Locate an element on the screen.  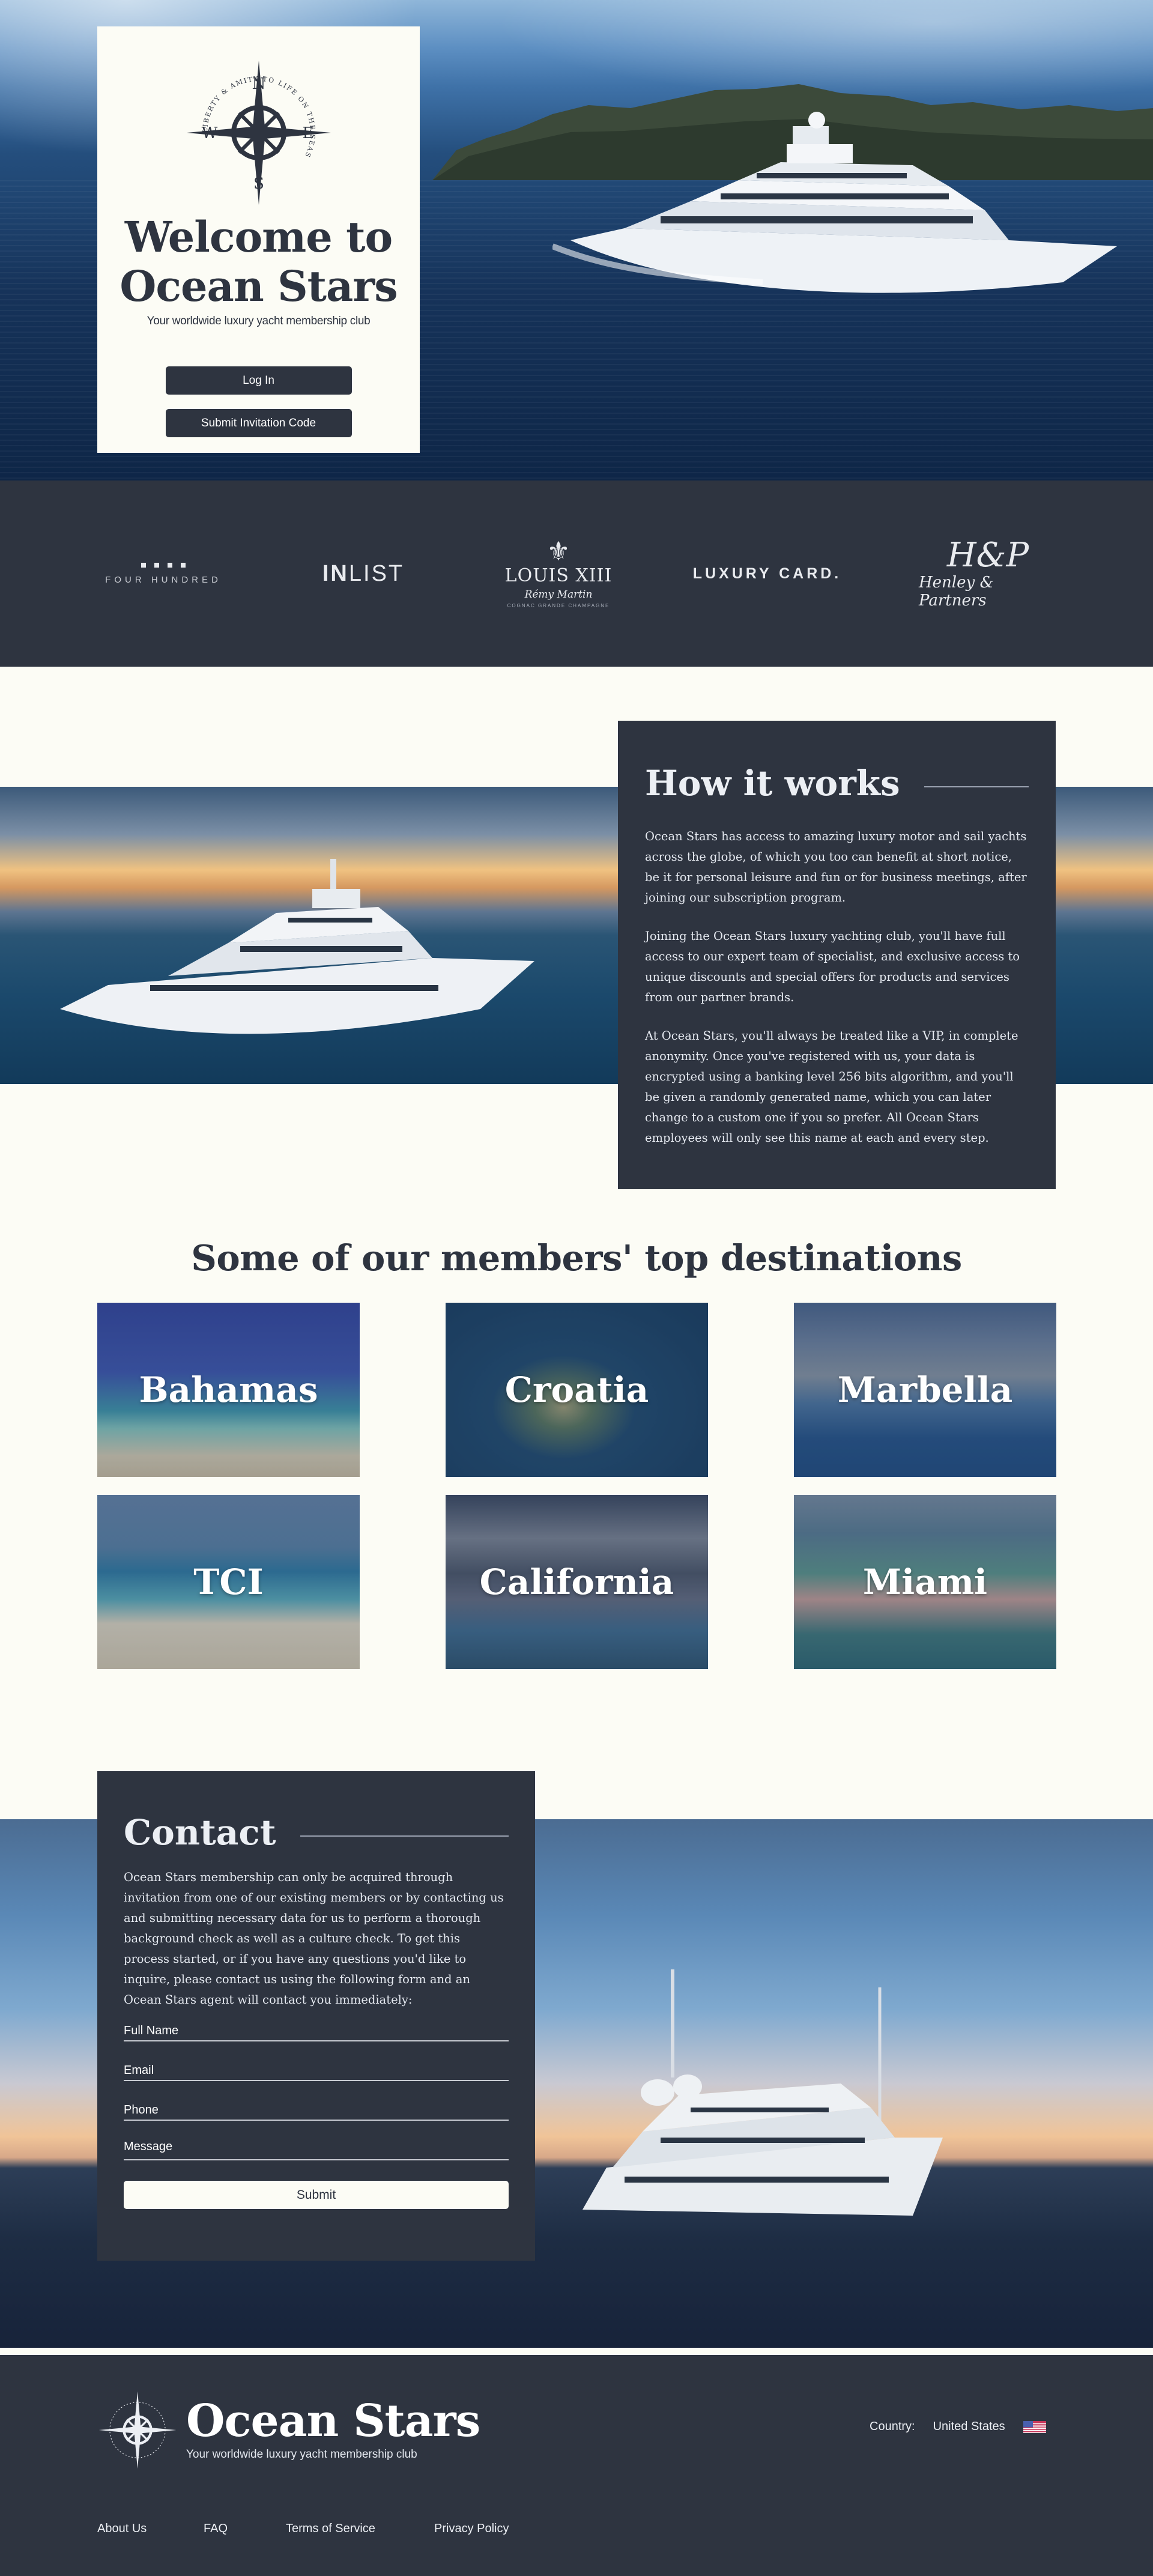
us-flag-icon is located at coordinates (1034, 2426).